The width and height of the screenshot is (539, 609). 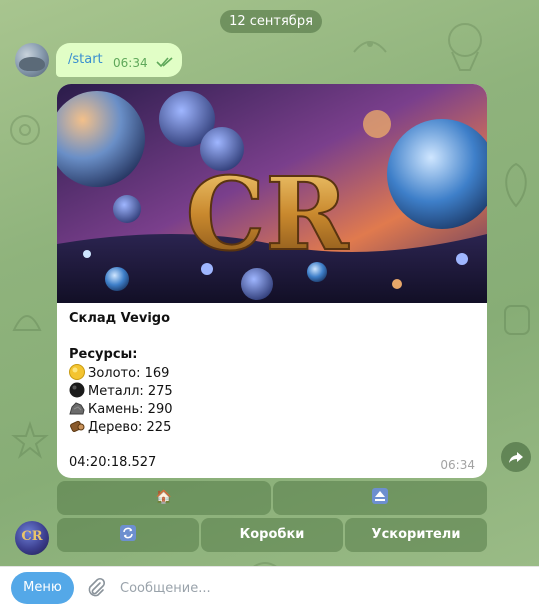 I want to click on rock-icon, so click(x=77, y=408).